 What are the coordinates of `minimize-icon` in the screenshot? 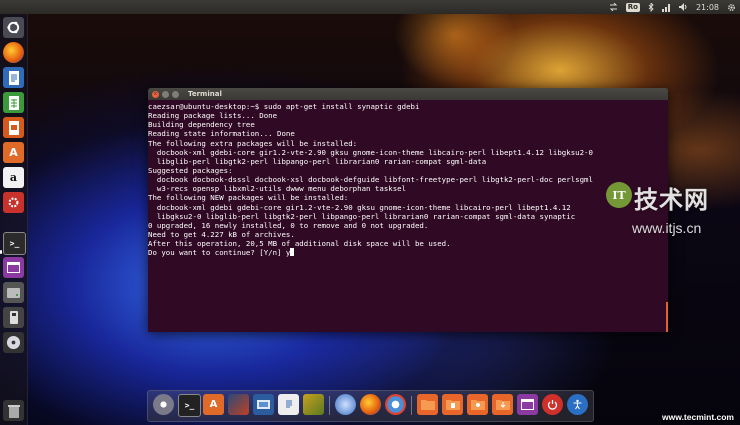 It's located at (165, 94).